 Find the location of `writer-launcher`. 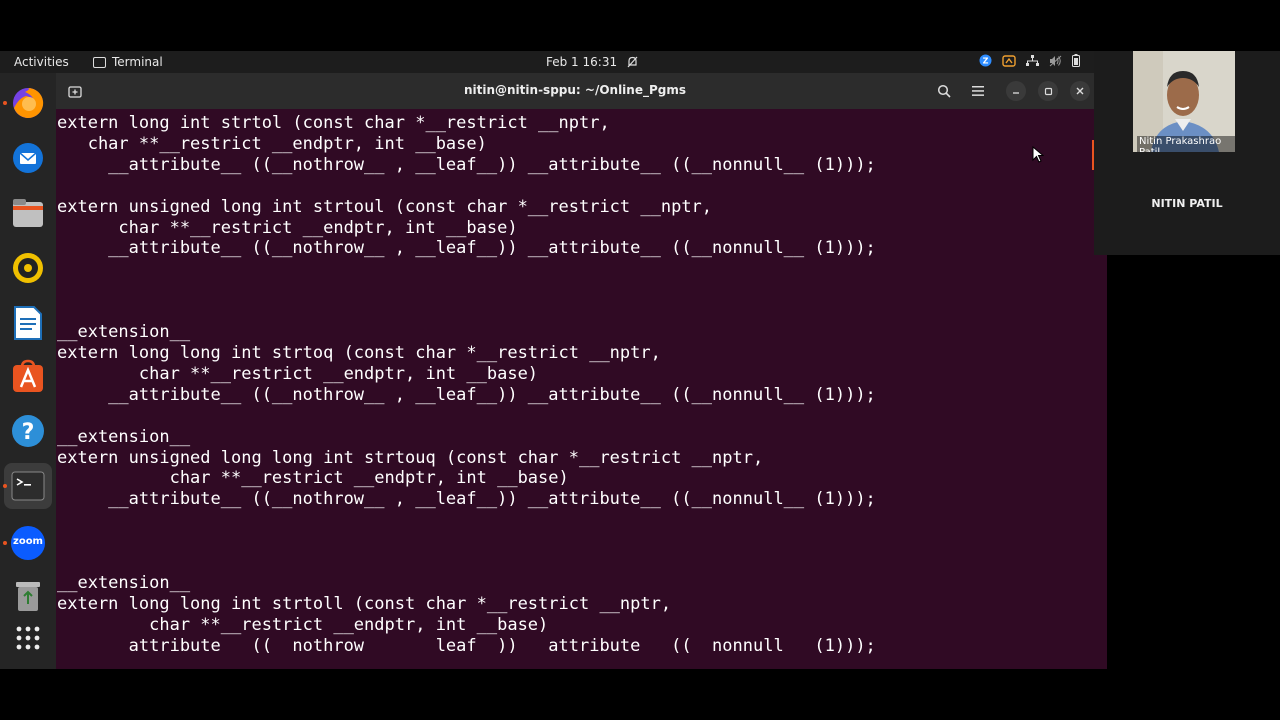

writer-launcher is located at coordinates (28, 323).